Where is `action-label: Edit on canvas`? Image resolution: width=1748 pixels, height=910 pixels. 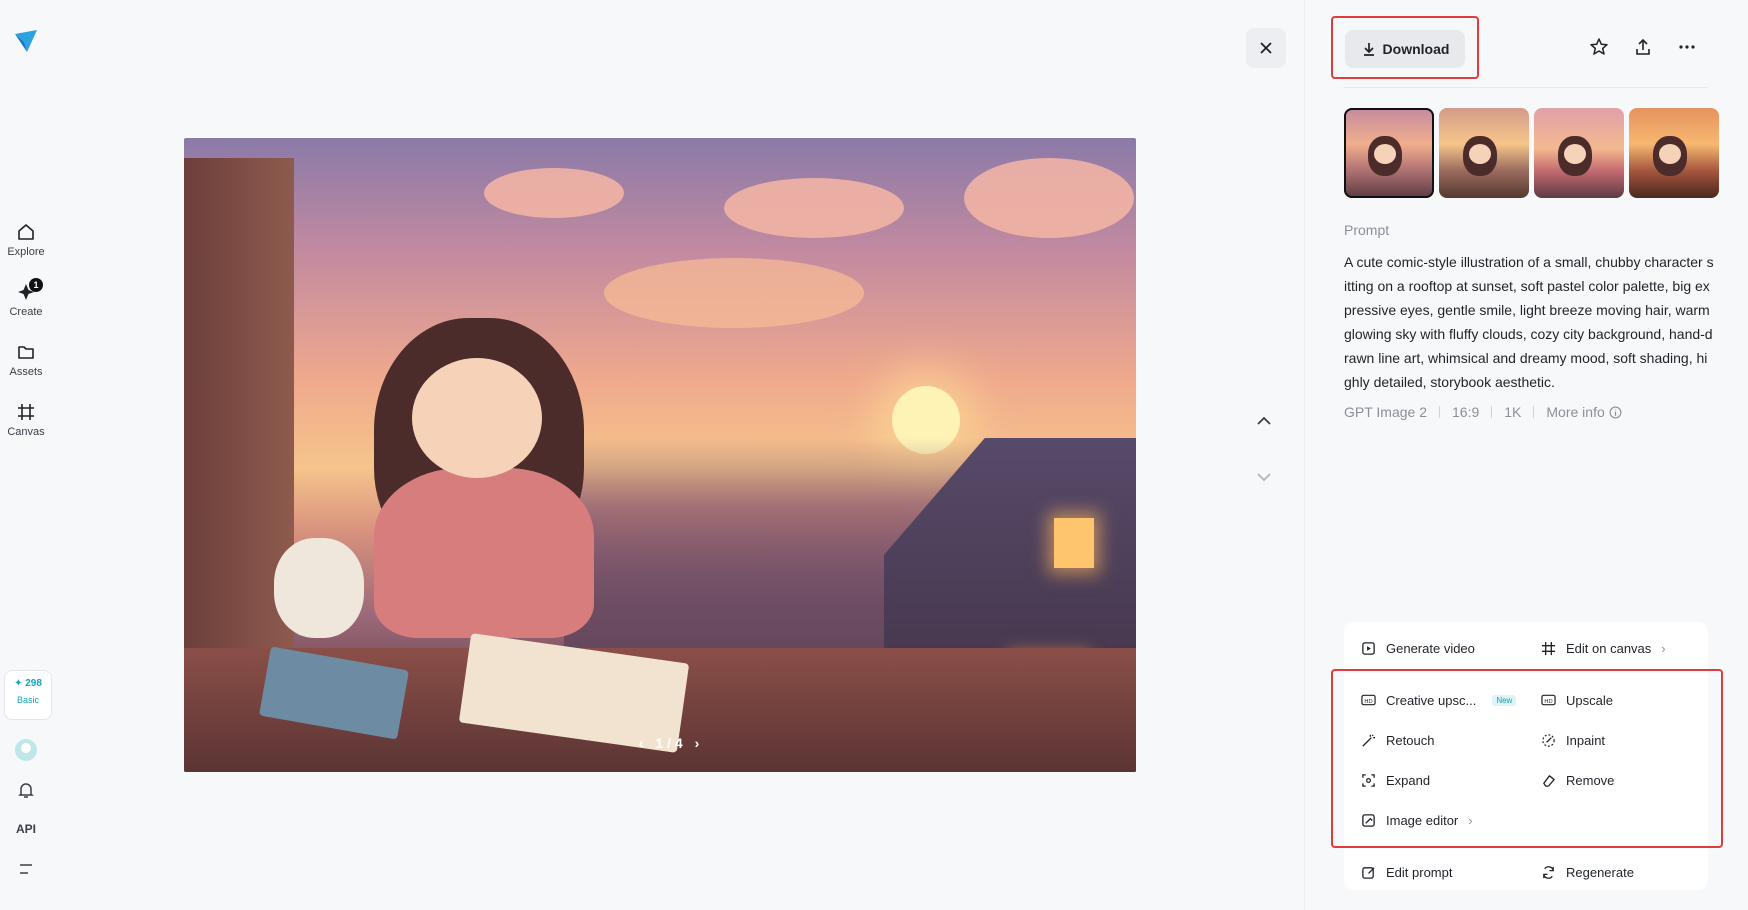 action-label: Edit on canvas is located at coordinates (1609, 648).